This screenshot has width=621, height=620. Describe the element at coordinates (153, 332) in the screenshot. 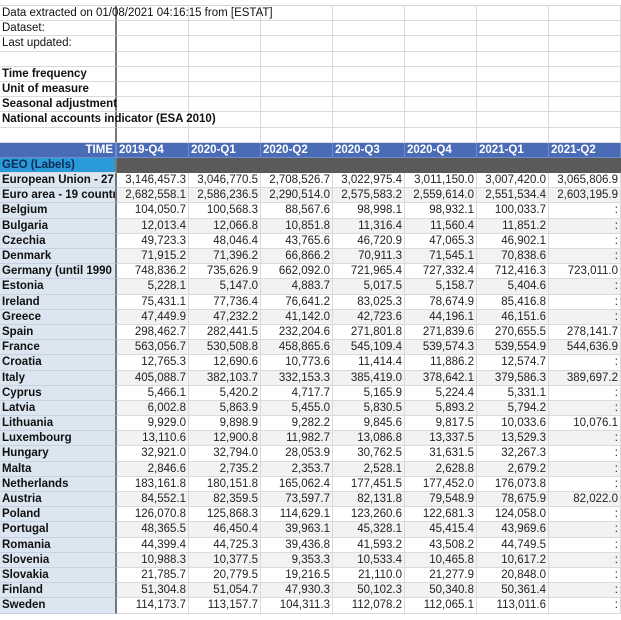

I see `value-cell: 298,462.7` at that location.